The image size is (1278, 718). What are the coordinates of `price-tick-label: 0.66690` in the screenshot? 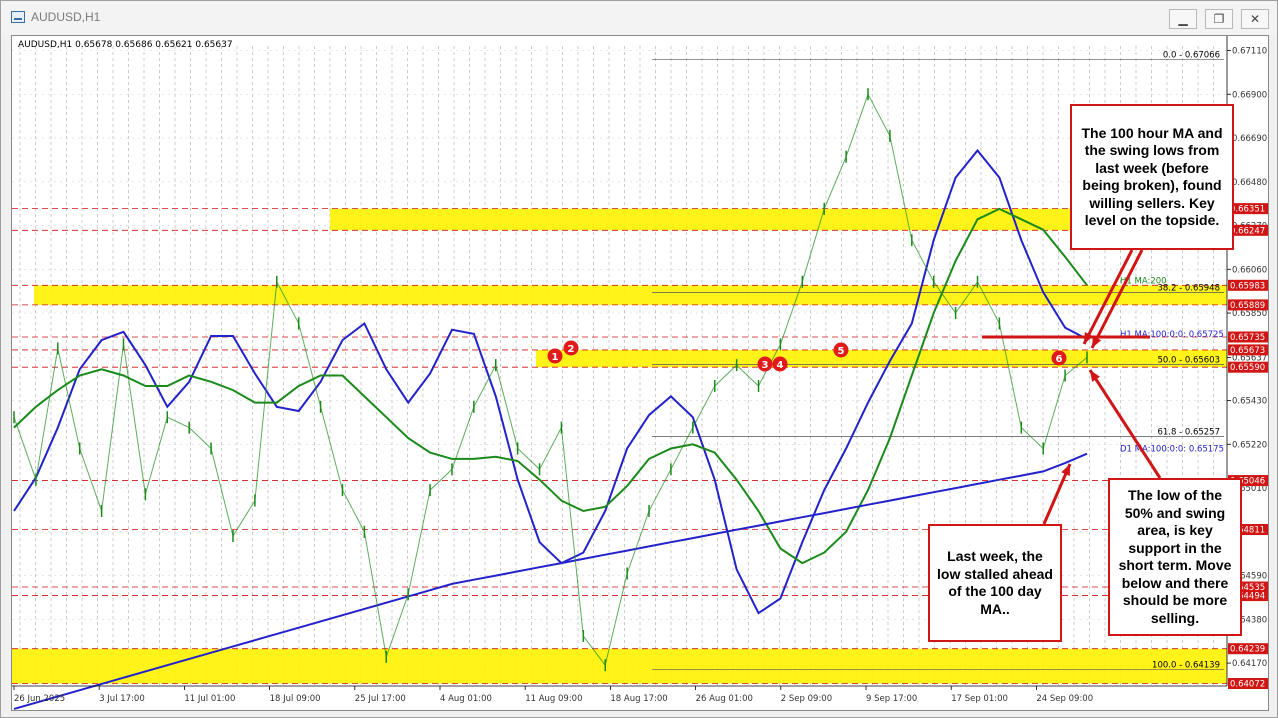 It's located at (1249, 139).